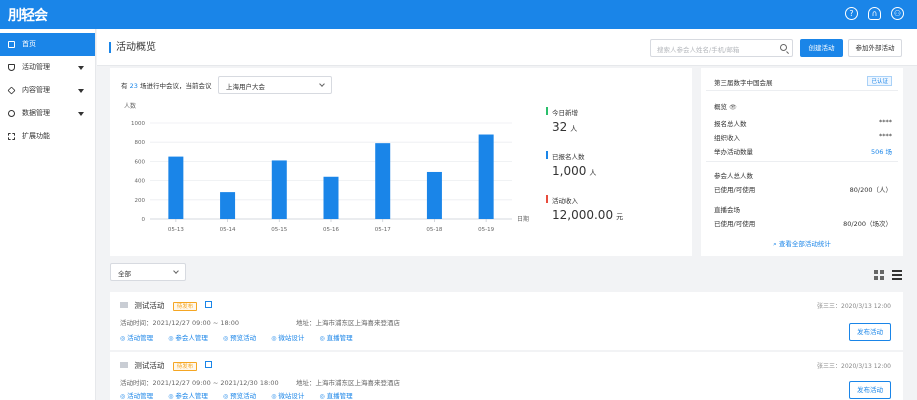 The image size is (917, 400). I want to click on today-new-card: 今日新增 32 人, so click(616, 123).